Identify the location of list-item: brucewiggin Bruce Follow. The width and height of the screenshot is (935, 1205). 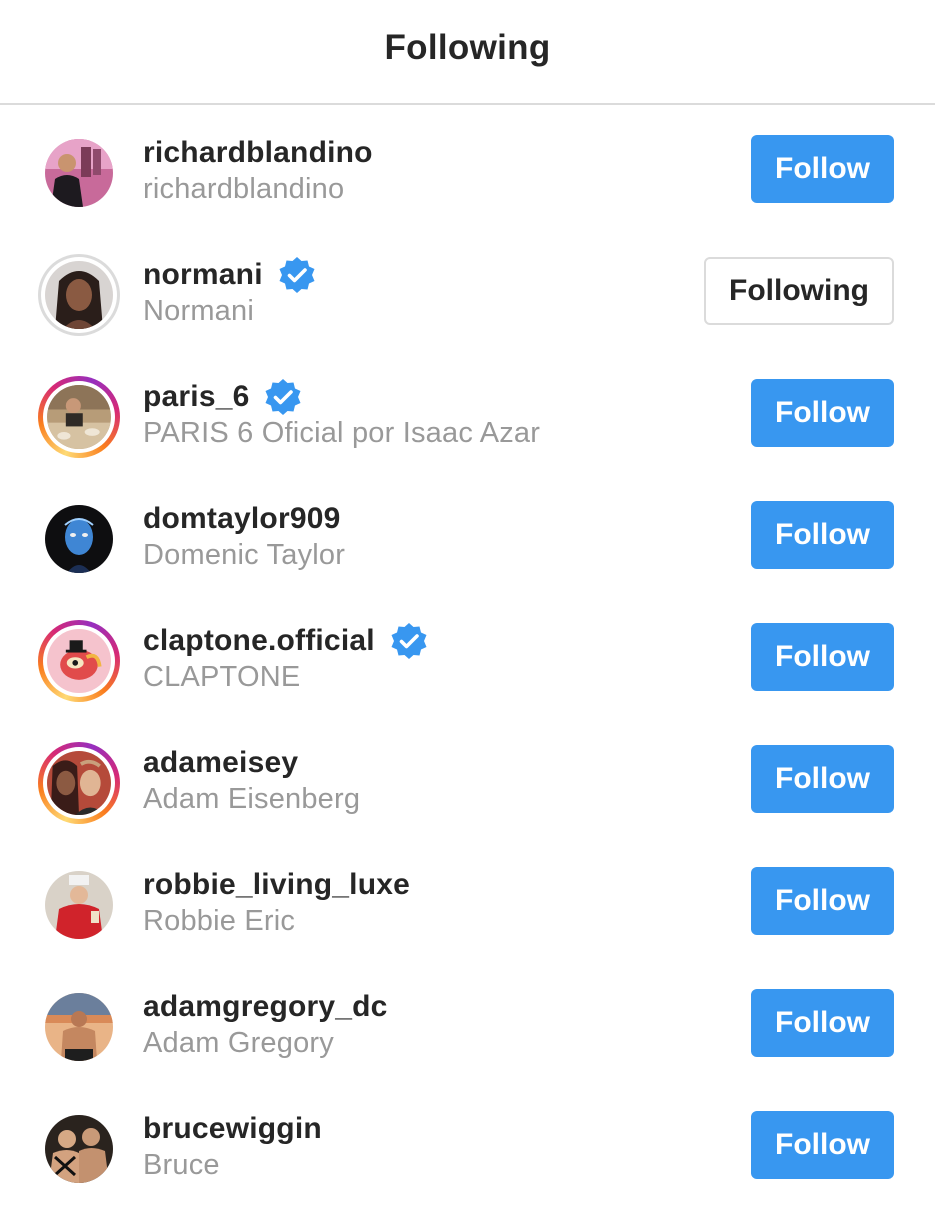
(467, 1144).